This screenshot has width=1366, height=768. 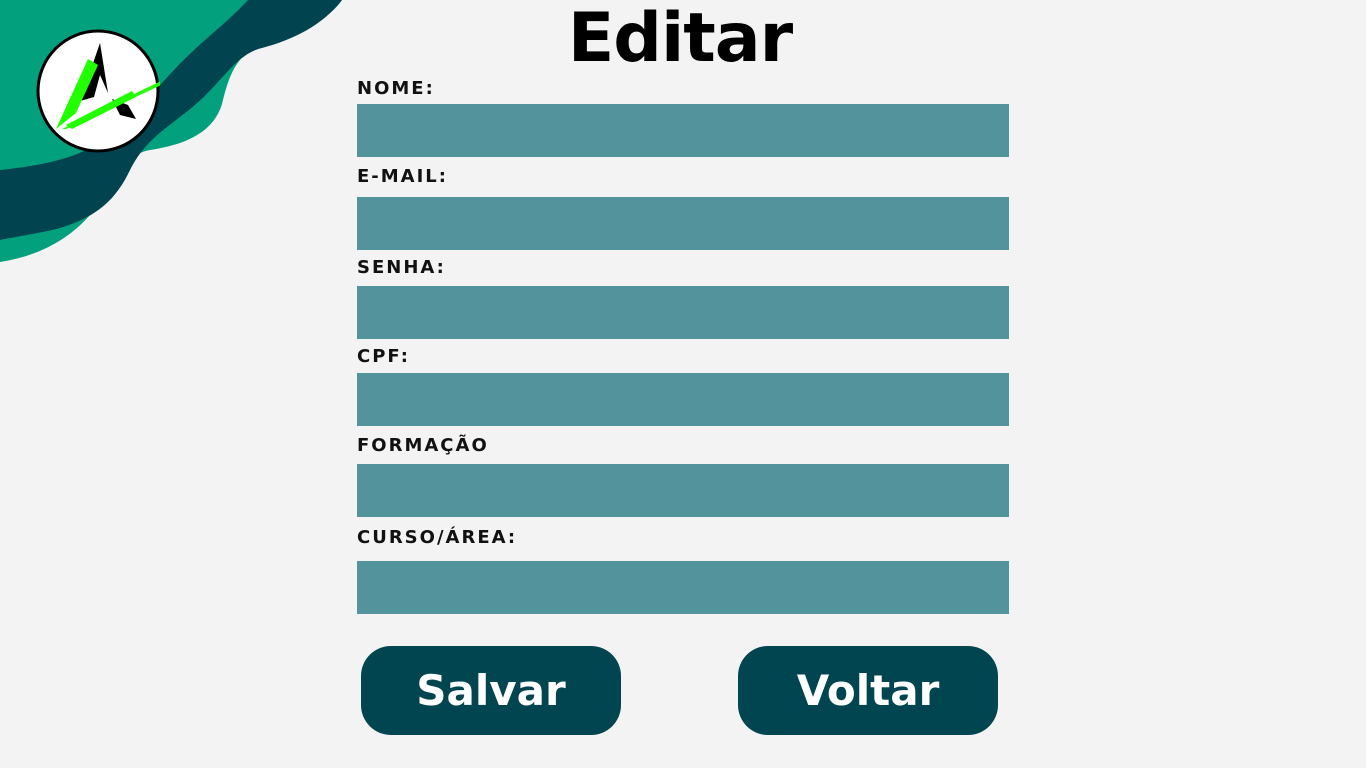 I want to click on course-area-input, so click(x=683, y=587).